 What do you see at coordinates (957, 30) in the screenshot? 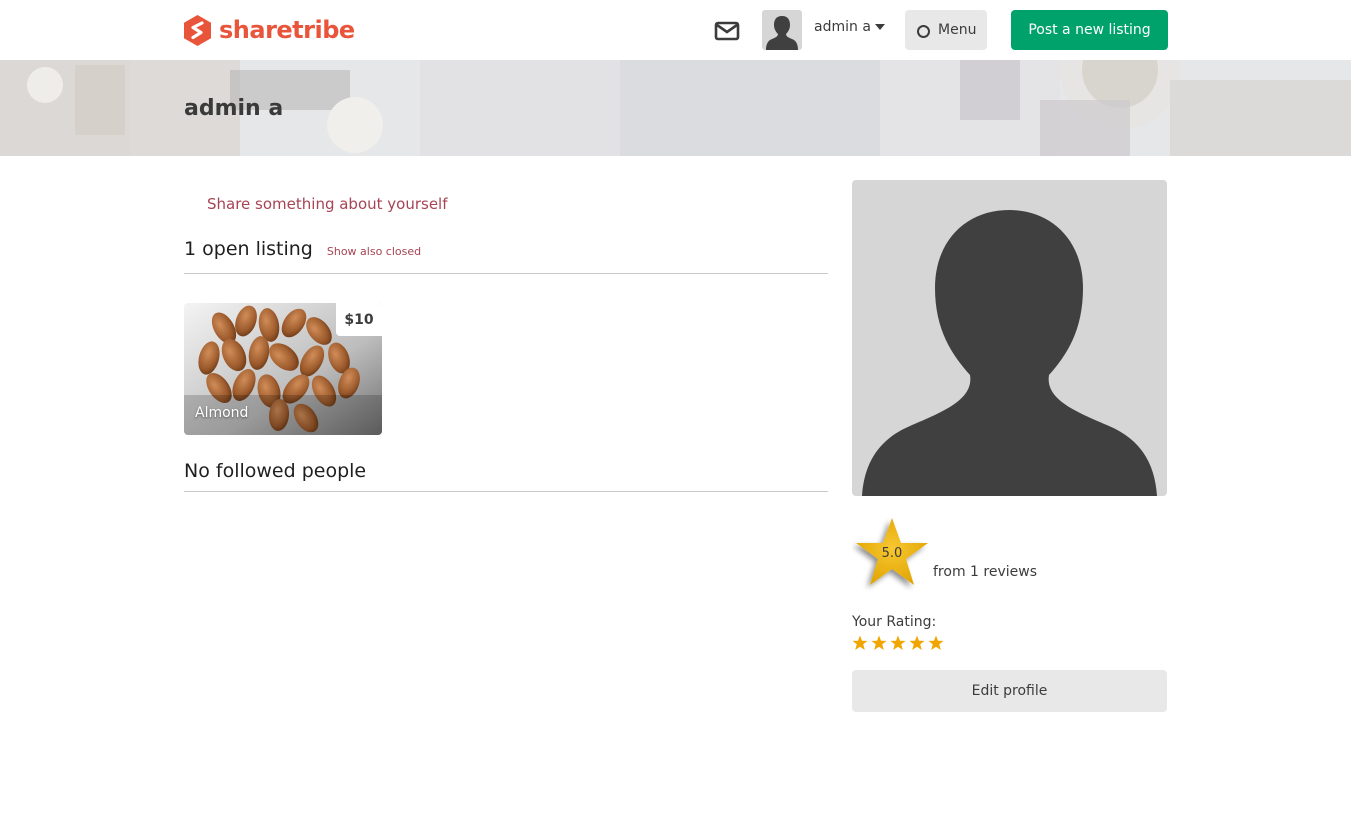
I see `menu-label: Menu` at bounding box center [957, 30].